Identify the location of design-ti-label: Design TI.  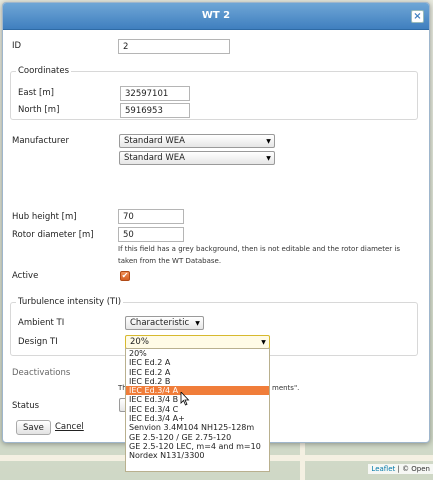
(38, 342).